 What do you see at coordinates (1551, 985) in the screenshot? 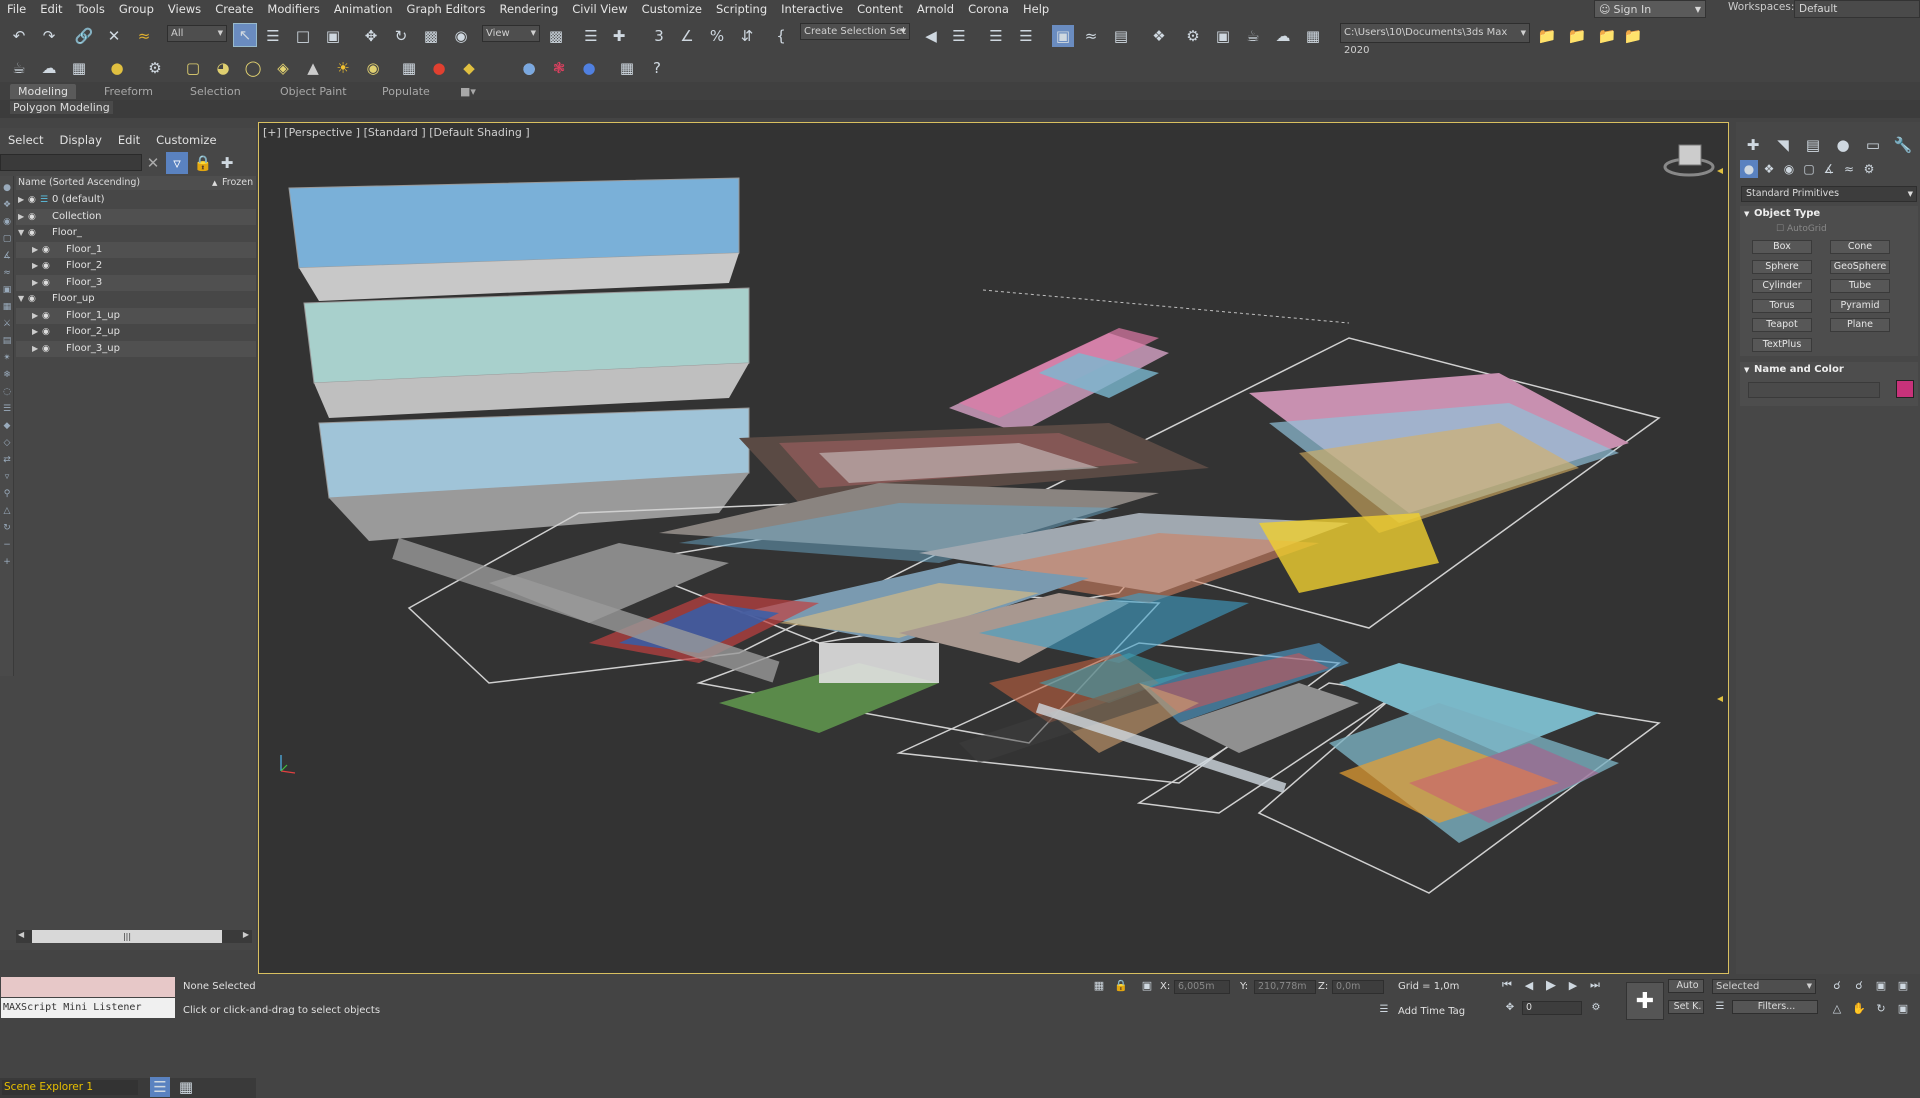
I see `play-icon: ▶` at bounding box center [1551, 985].